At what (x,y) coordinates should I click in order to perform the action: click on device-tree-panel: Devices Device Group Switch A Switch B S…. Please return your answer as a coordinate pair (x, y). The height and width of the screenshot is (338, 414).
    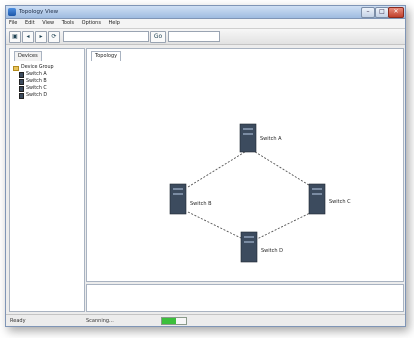
    Looking at the image, I should click on (47, 180).